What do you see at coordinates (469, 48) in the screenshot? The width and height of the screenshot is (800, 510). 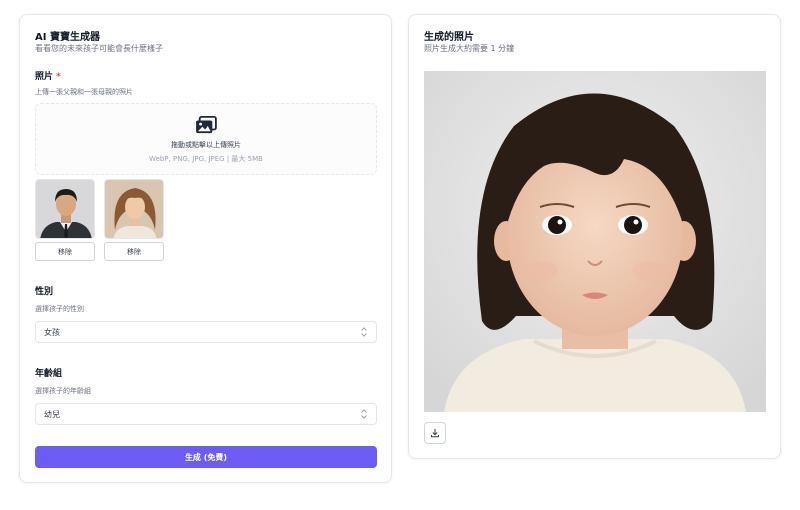 I see `result-subtitle: 照片生成大約需要 1 分鐘` at bounding box center [469, 48].